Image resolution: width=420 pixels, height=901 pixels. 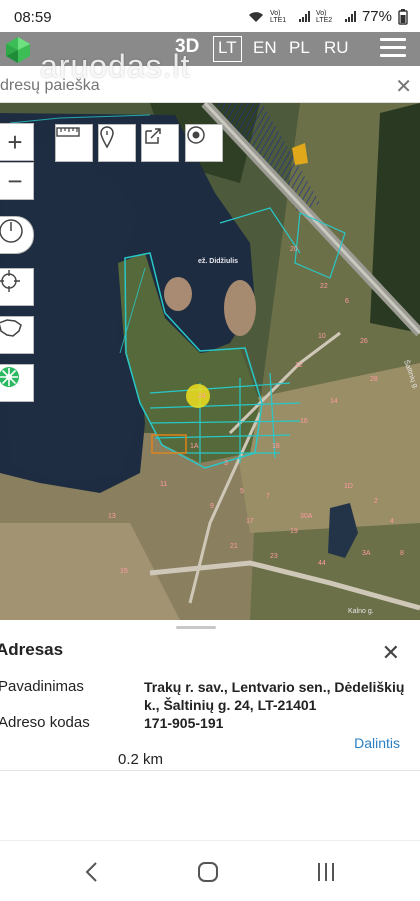 I want to click on share-link: Dalintis, so click(x=377, y=743).